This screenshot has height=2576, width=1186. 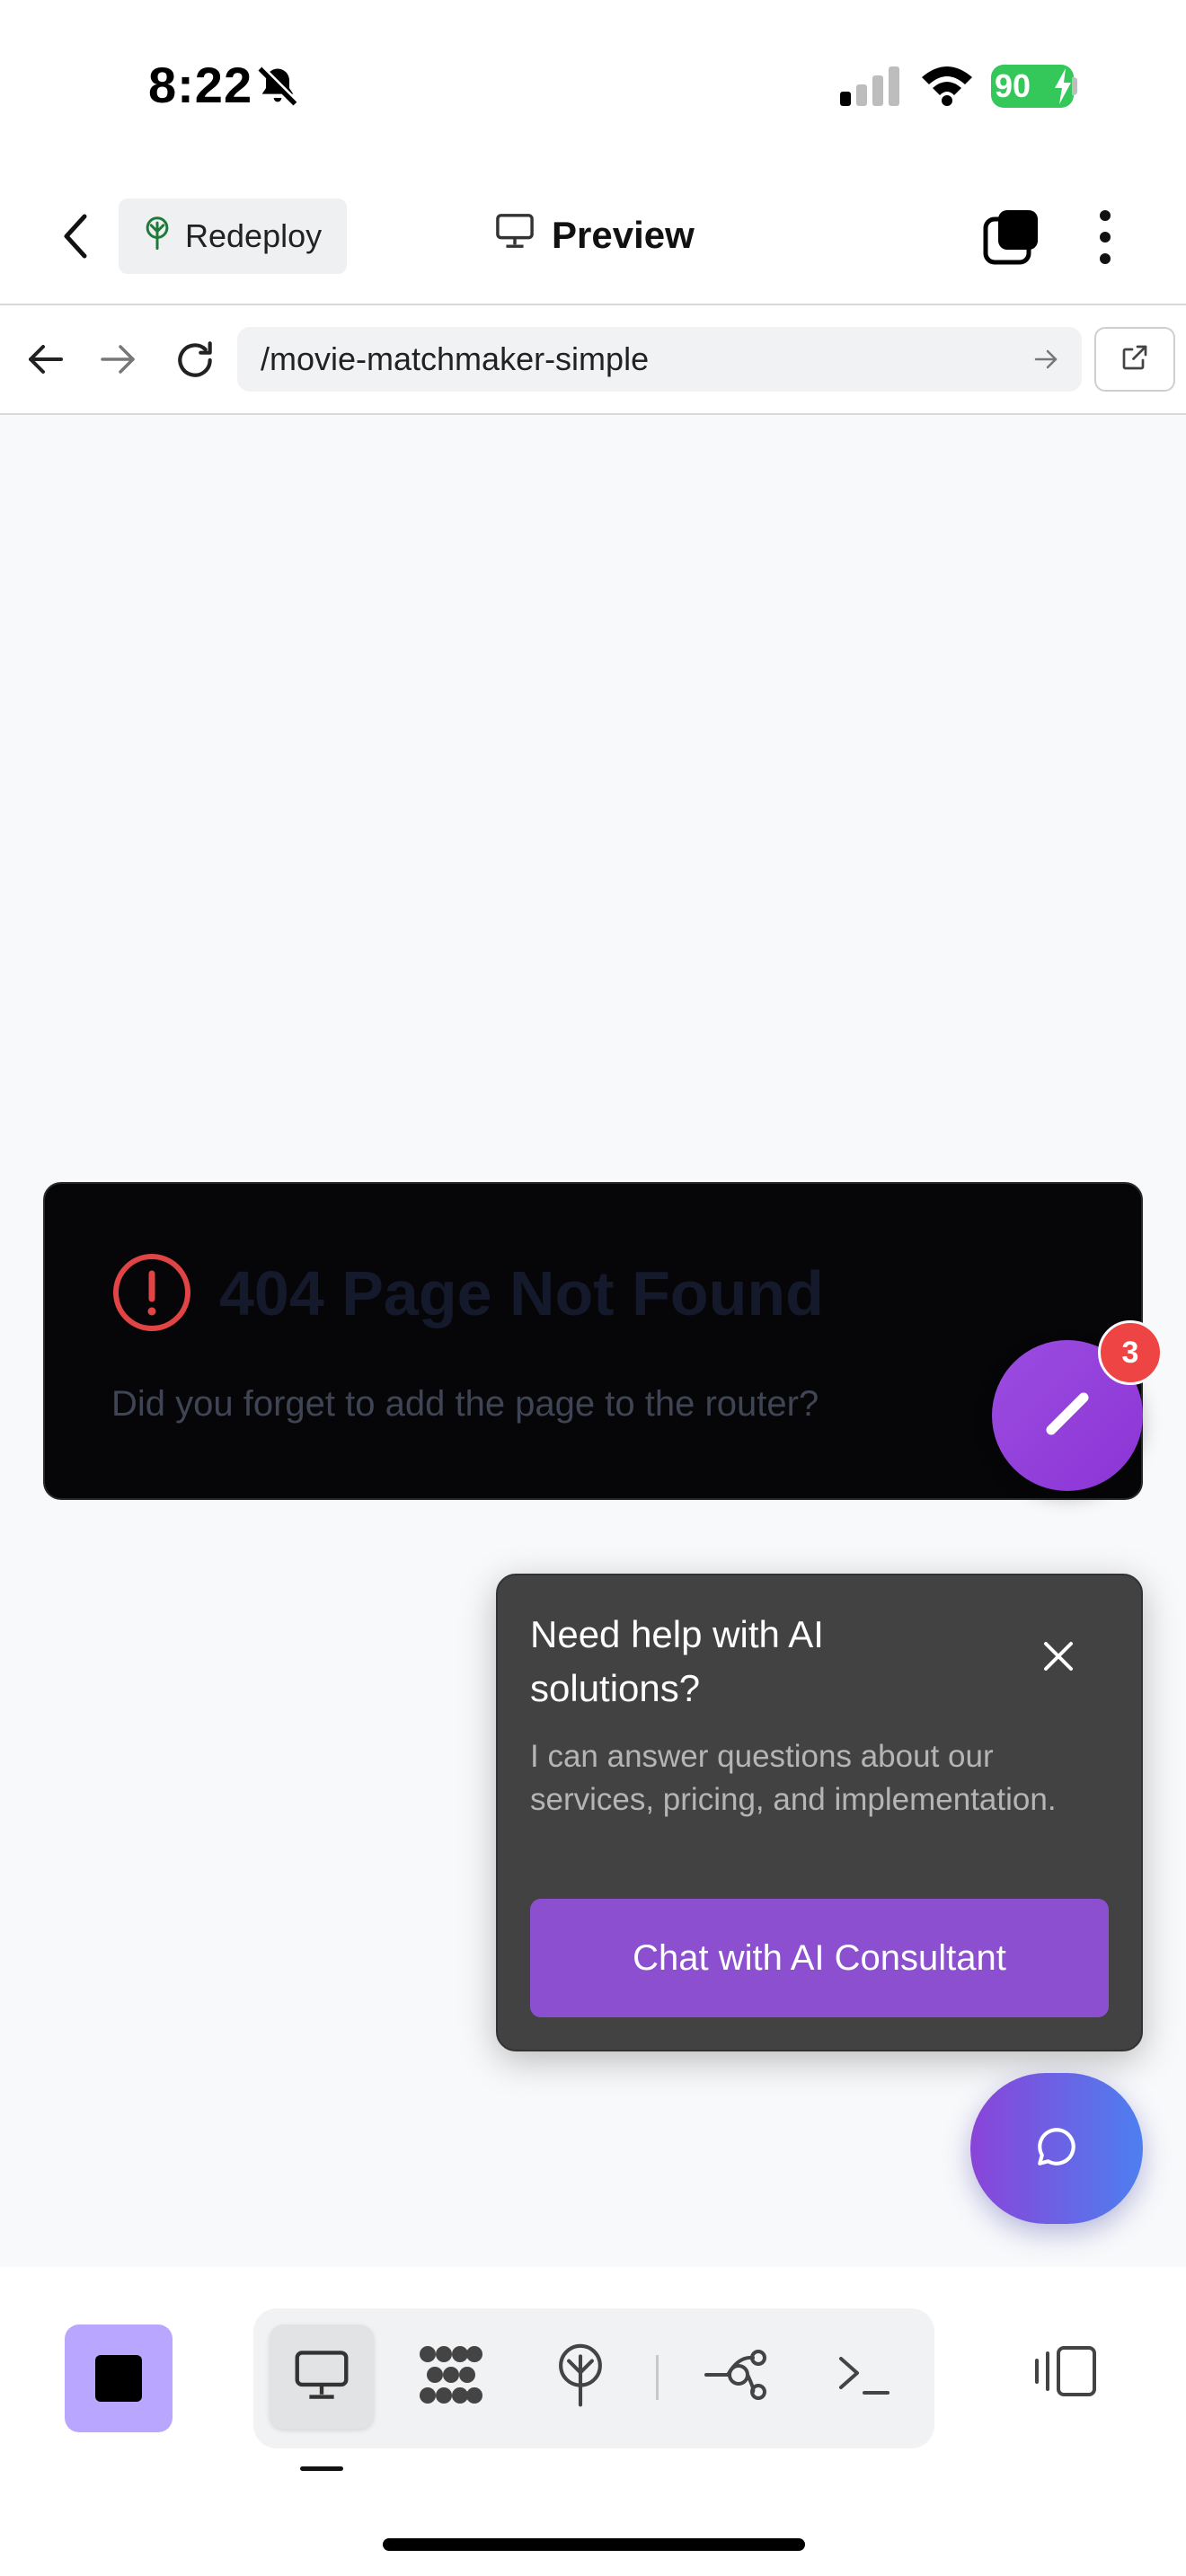 What do you see at coordinates (1067, 1416) in the screenshot?
I see `pencil-icon` at bounding box center [1067, 1416].